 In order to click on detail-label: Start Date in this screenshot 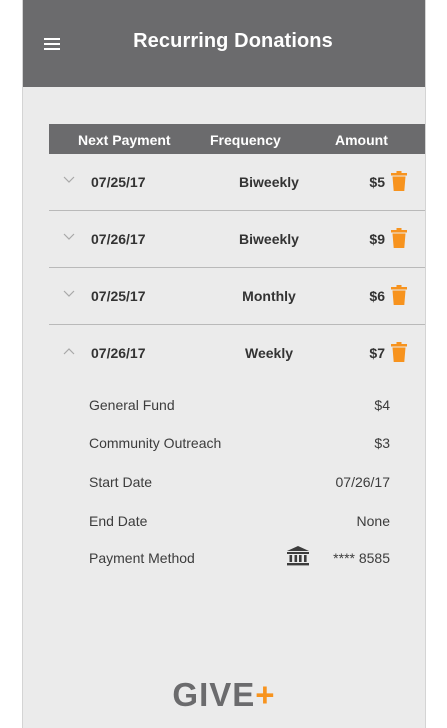, I will do `click(121, 482)`.